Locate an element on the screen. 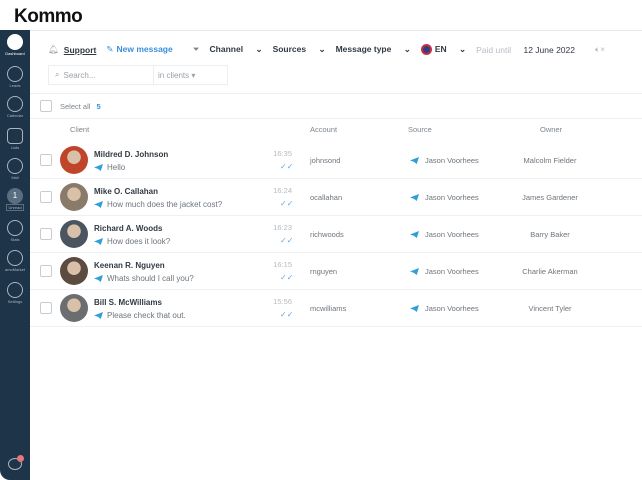 This screenshot has width=642, height=480. message-text: Hello is located at coordinates (116, 167).